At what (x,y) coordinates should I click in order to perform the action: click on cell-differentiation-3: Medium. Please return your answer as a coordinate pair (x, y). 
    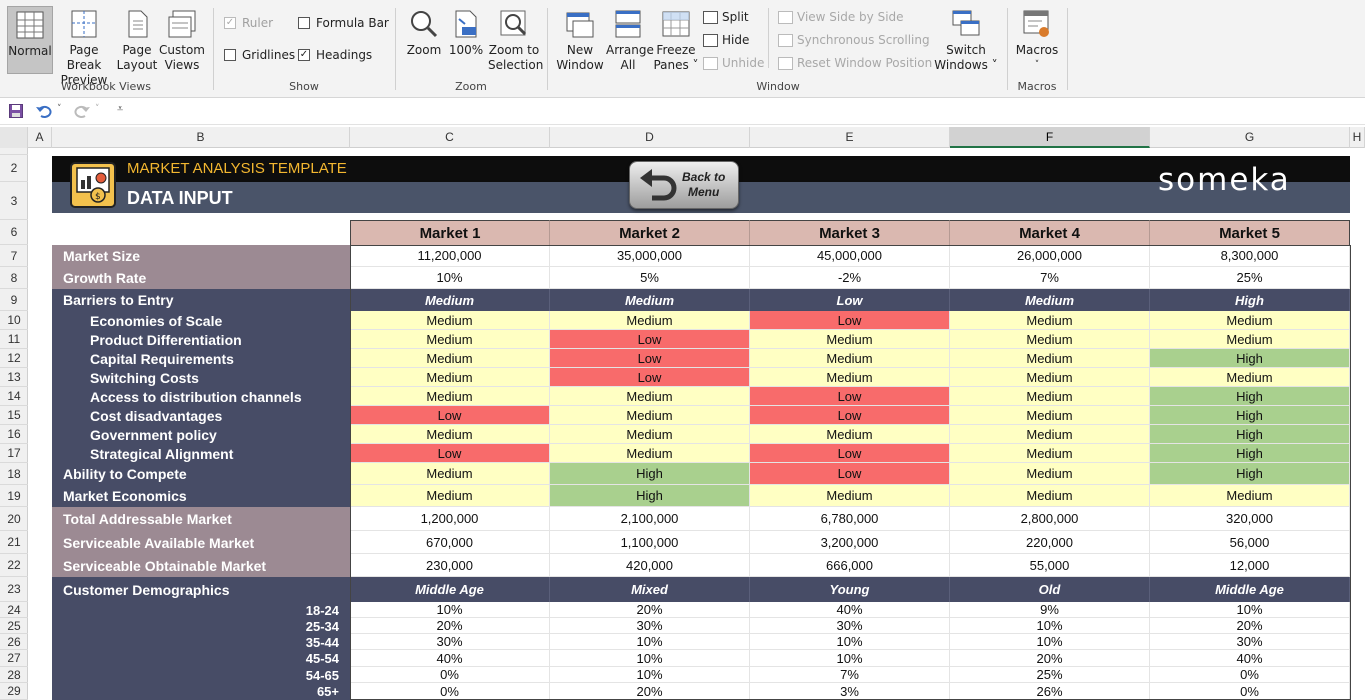
    Looking at the image, I should click on (850, 339).